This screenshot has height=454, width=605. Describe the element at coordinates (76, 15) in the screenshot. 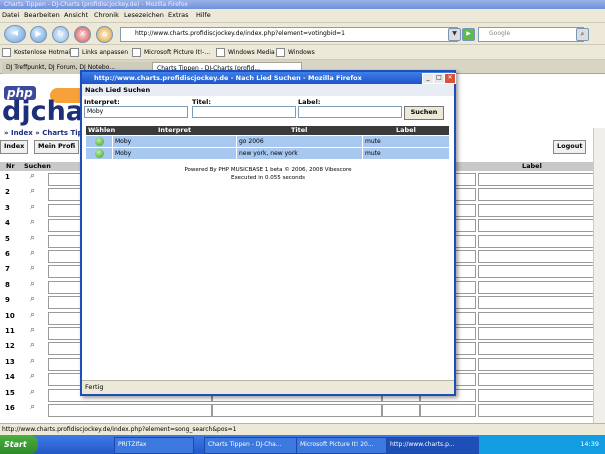

I see `menu-ansicht: Ansicht` at that location.